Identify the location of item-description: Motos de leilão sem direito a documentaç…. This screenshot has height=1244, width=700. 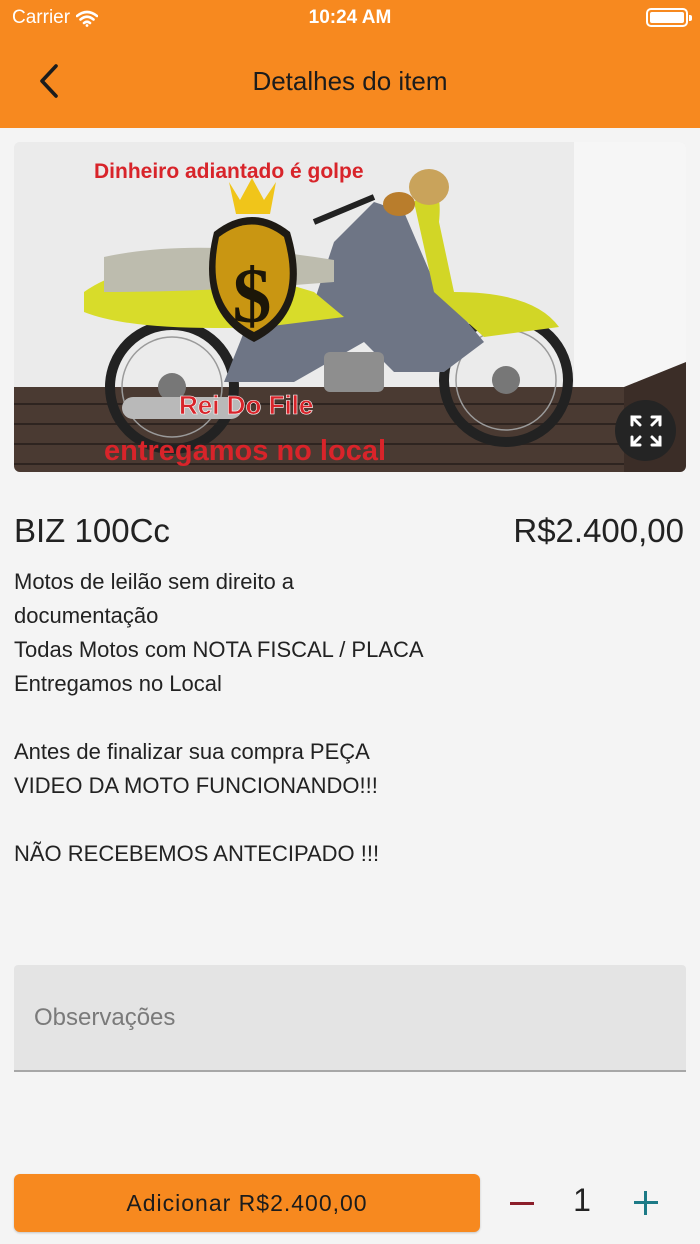
(219, 717).